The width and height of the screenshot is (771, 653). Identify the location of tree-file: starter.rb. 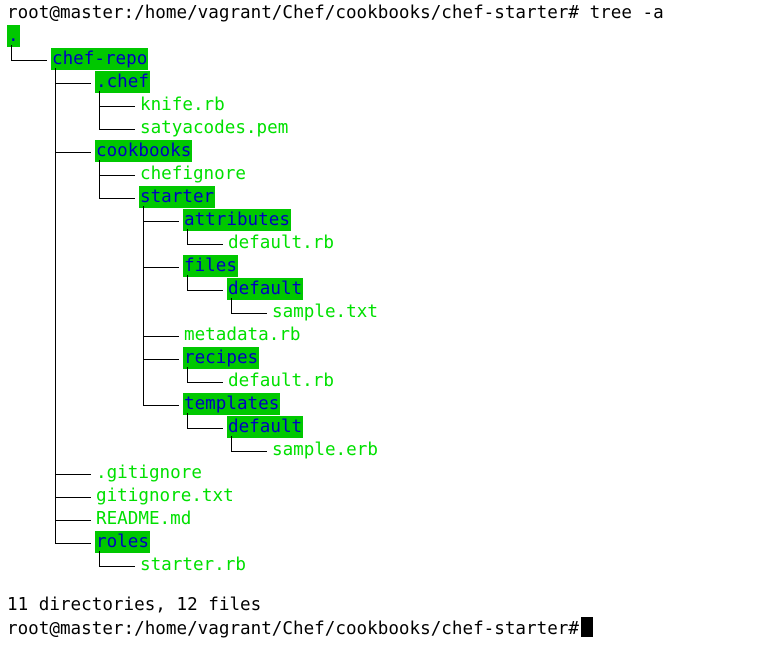
(193, 565).